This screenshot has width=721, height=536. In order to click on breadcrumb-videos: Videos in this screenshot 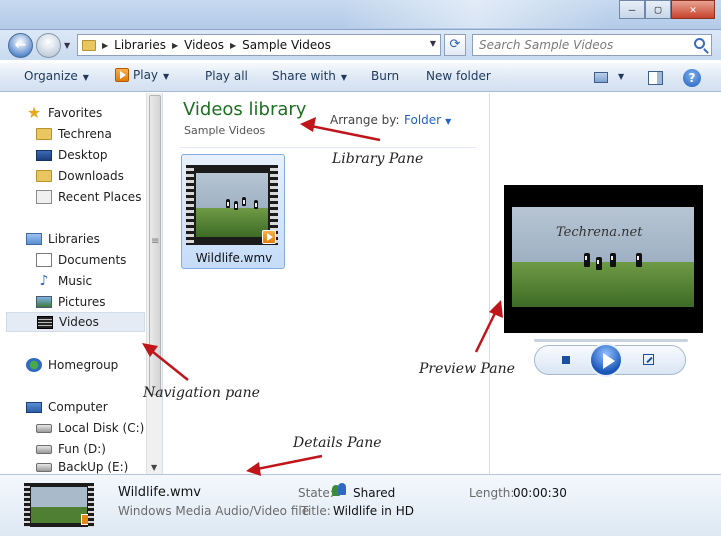, I will do `click(204, 45)`.